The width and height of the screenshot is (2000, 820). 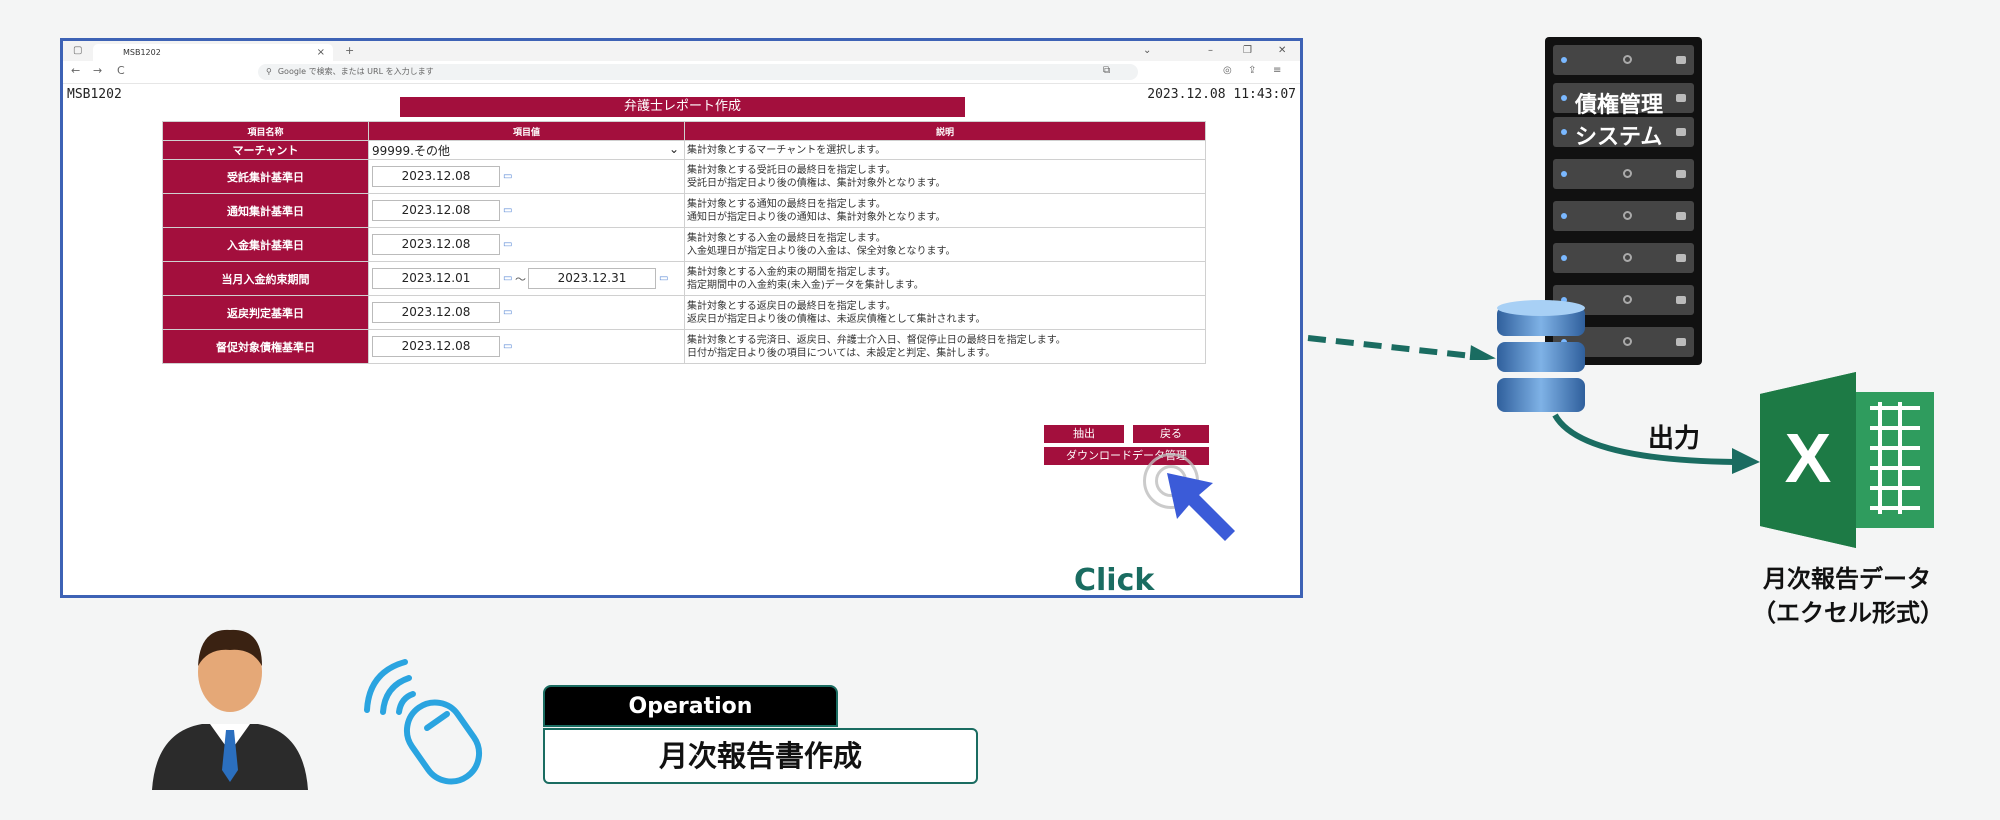 I want to click on svg-text: X, so click(x=1808, y=458).